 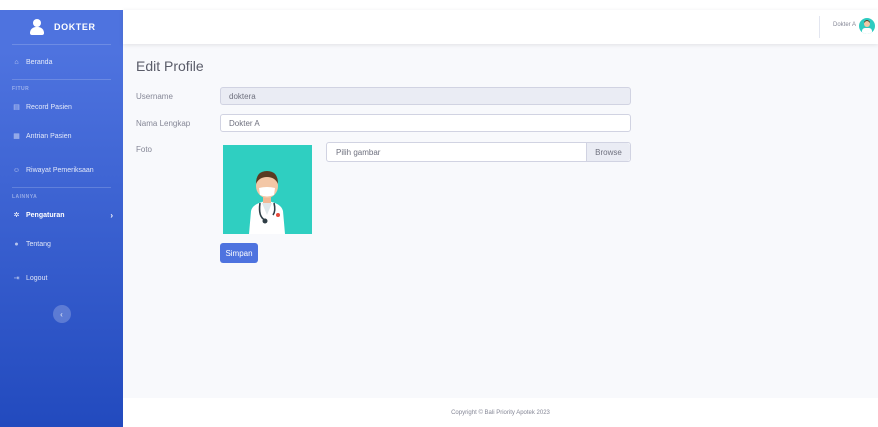 What do you see at coordinates (37, 278) in the screenshot?
I see `sidebar-item-label: Logout` at bounding box center [37, 278].